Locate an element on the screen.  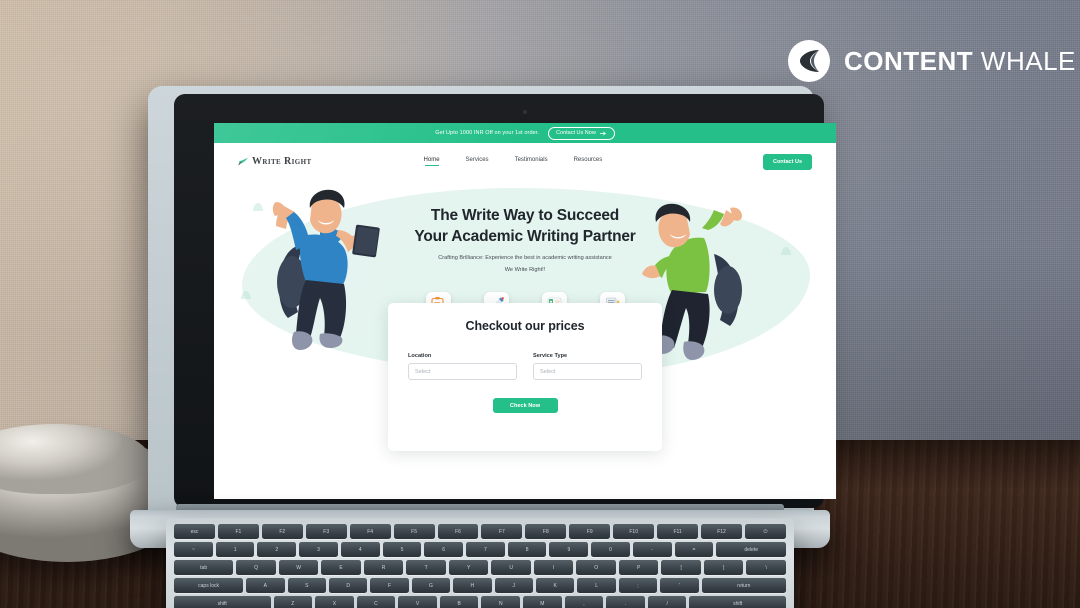
key: F7 is located at coordinates (502, 531).